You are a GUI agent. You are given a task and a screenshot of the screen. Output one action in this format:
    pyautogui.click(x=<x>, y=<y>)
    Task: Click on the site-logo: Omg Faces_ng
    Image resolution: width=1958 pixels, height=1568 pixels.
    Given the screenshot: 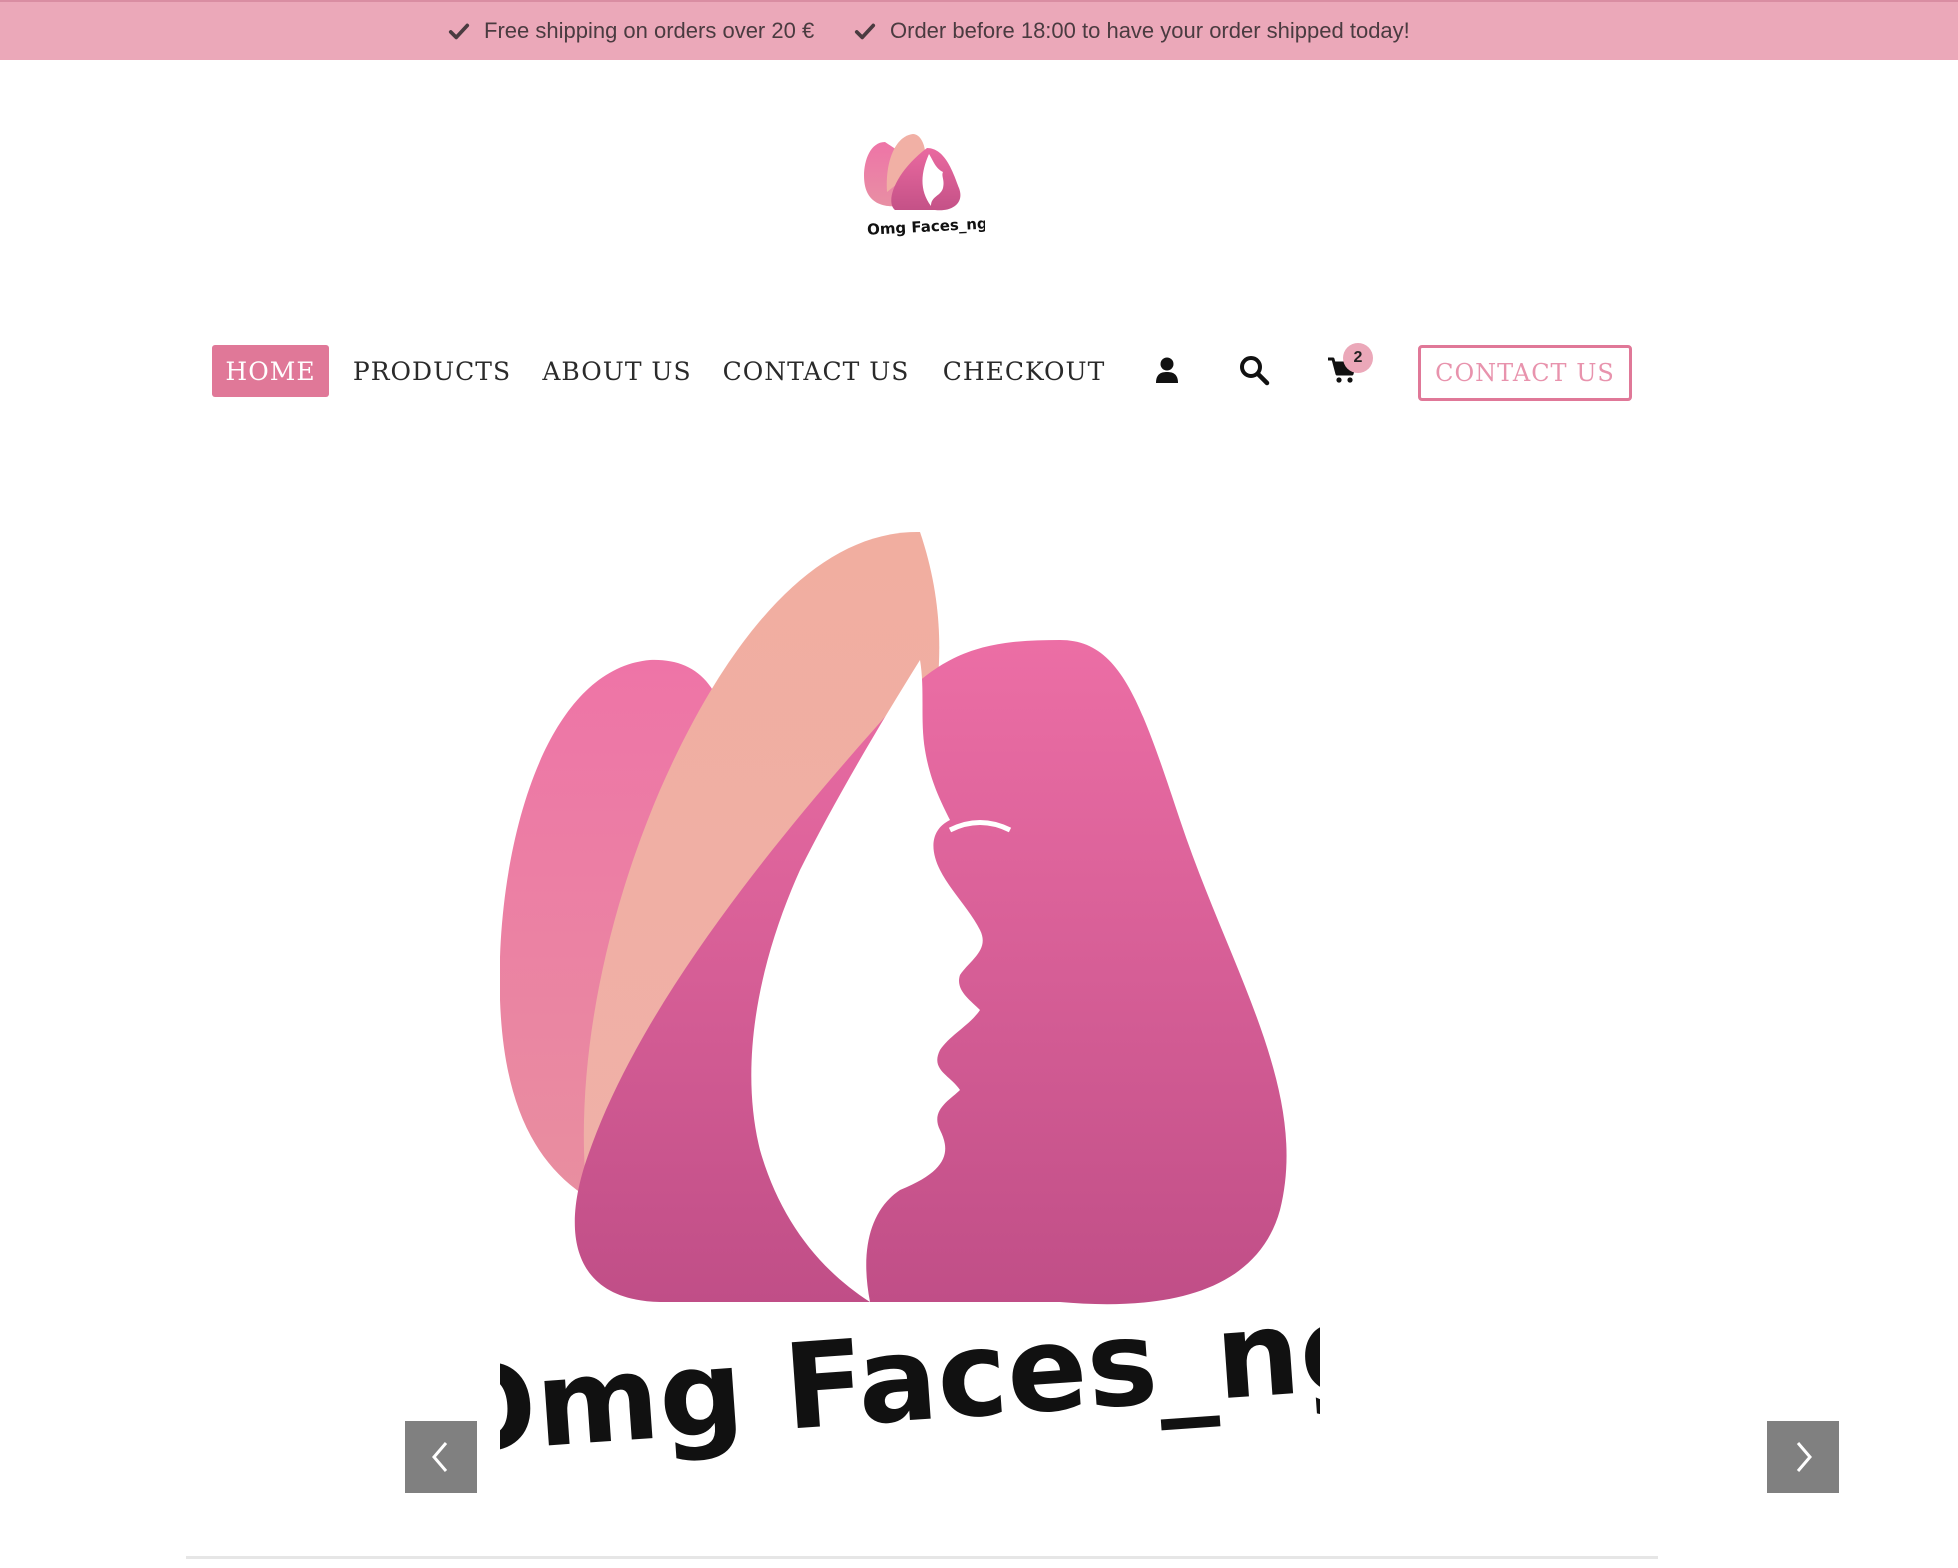 What is the action you would take?
    pyautogui.click(x=921, y=186)
    